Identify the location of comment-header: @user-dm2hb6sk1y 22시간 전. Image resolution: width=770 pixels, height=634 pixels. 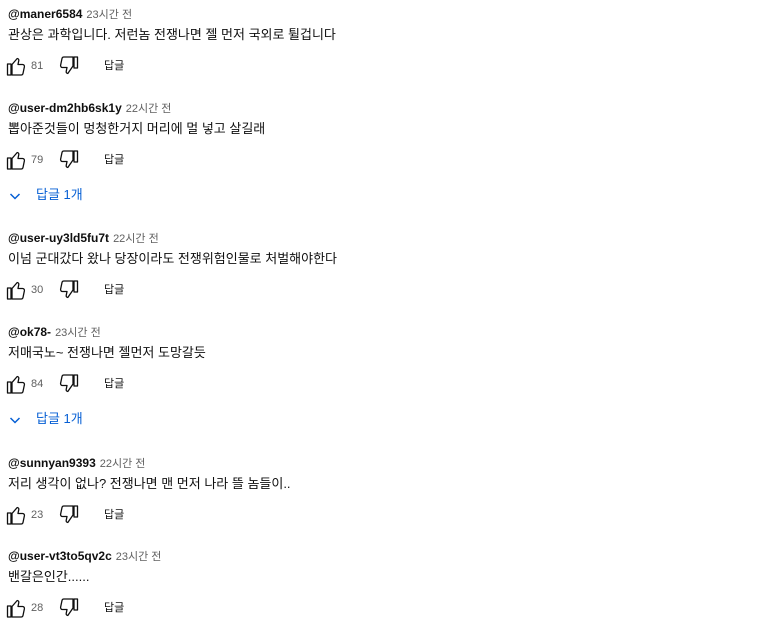
(89, 108).